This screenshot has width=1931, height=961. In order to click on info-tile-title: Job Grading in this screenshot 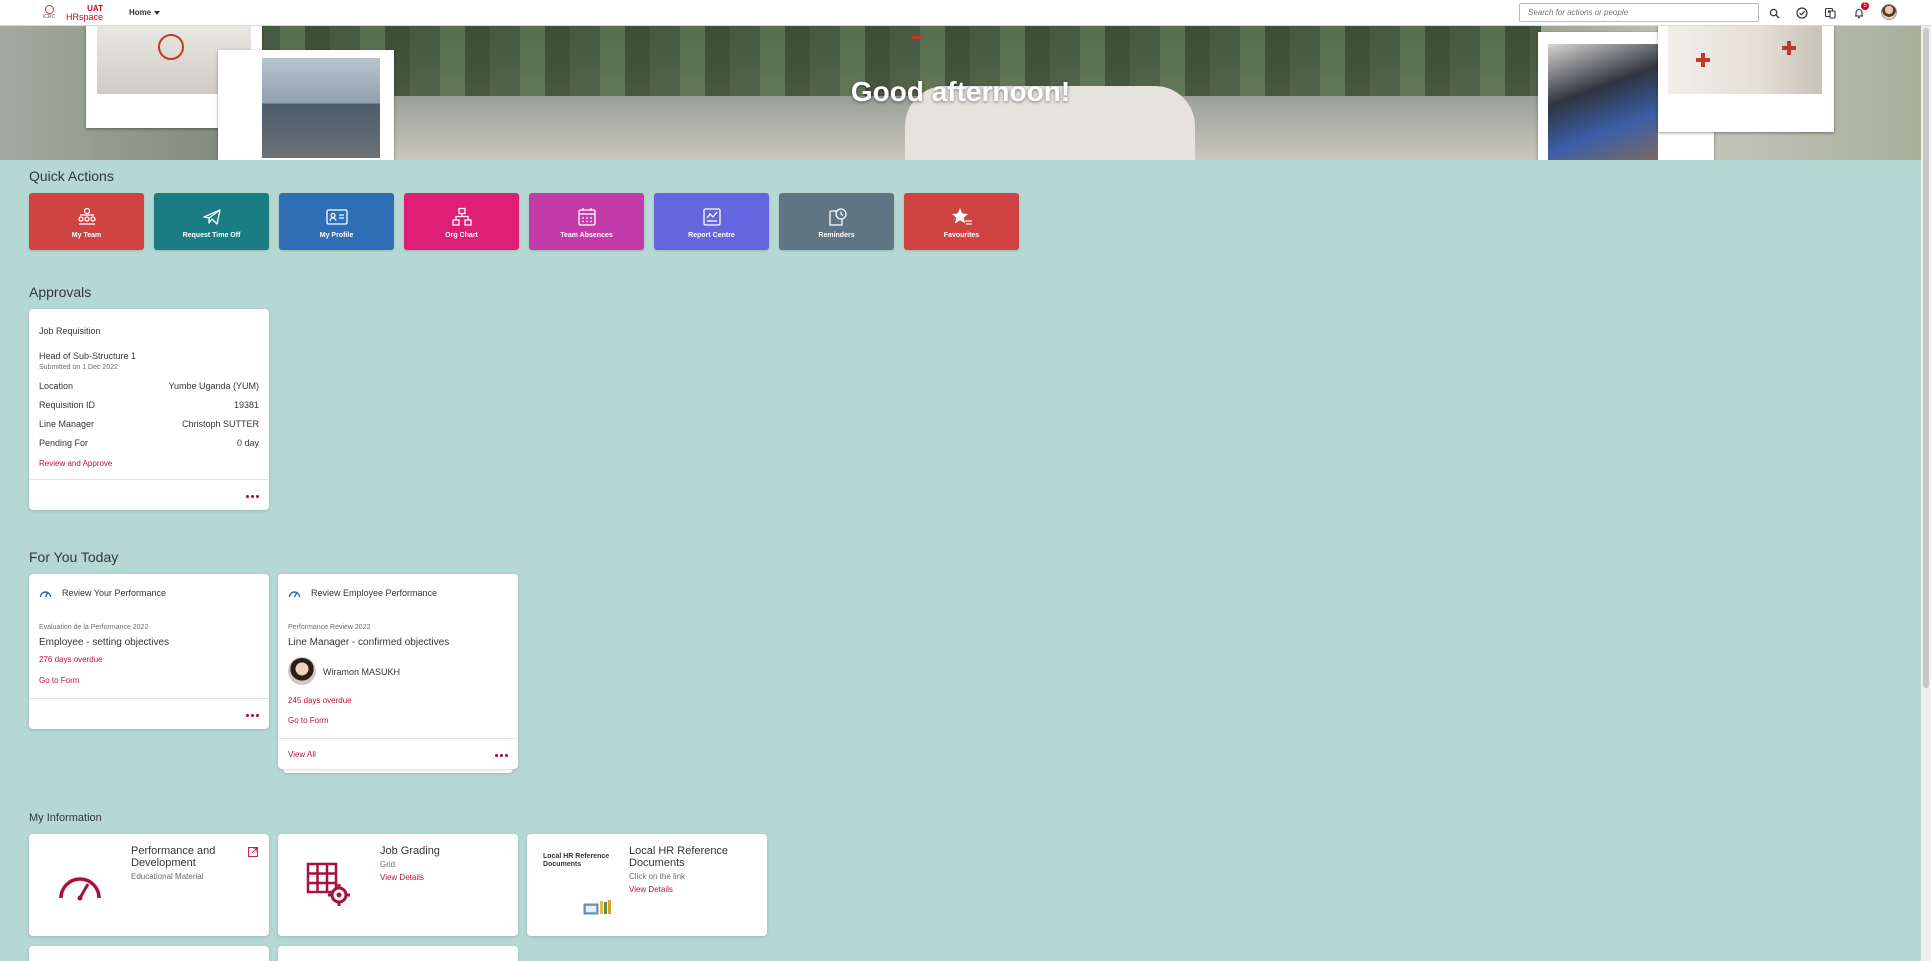, I will do `click(410, 851)`.